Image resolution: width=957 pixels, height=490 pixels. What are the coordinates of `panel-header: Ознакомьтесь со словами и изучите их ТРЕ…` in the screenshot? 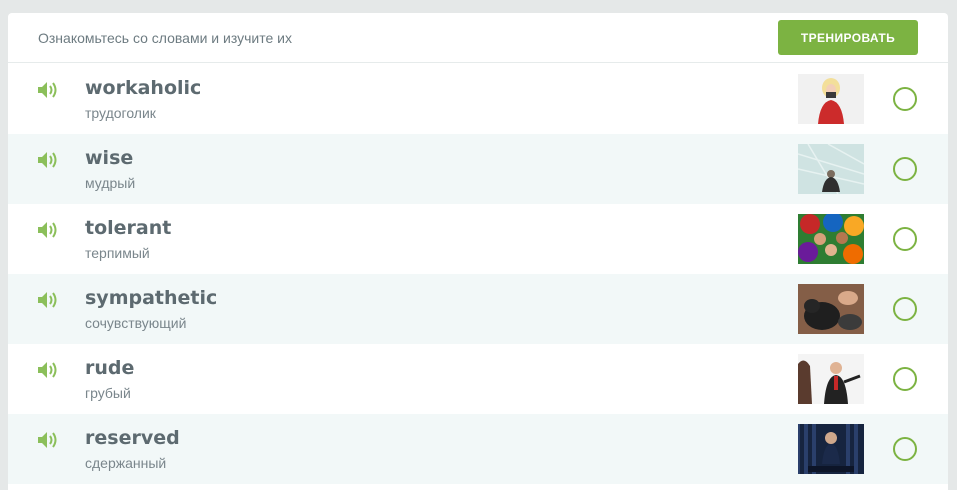 It's located at (478, 38).